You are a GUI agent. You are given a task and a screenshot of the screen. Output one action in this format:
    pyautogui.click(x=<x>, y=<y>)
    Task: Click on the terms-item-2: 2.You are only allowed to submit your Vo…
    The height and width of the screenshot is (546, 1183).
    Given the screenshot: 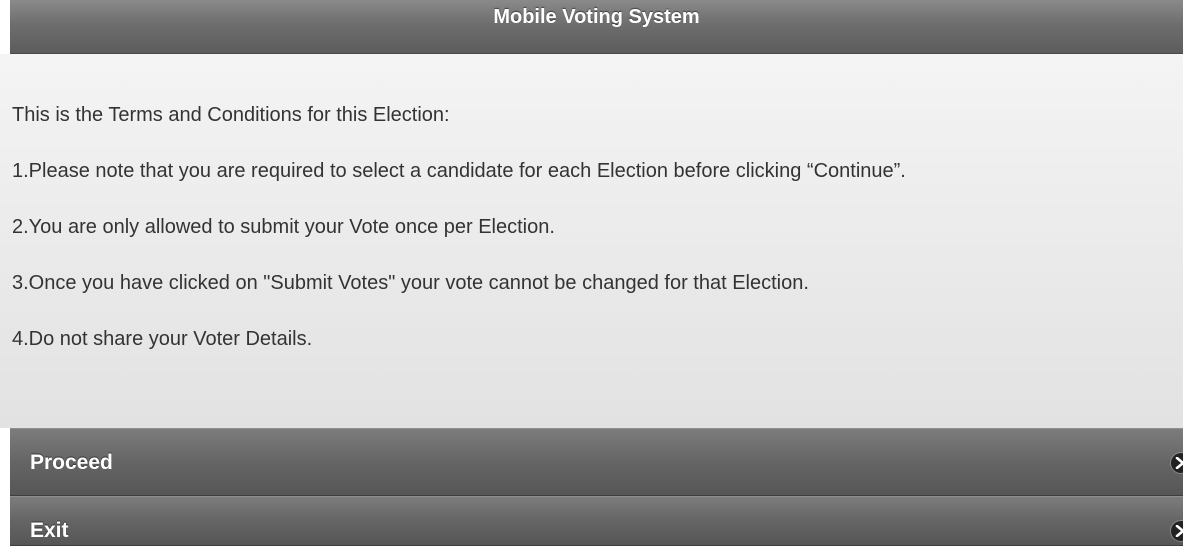 What is the action you would take?
    pyautogui.click(x=283, y=227)
    